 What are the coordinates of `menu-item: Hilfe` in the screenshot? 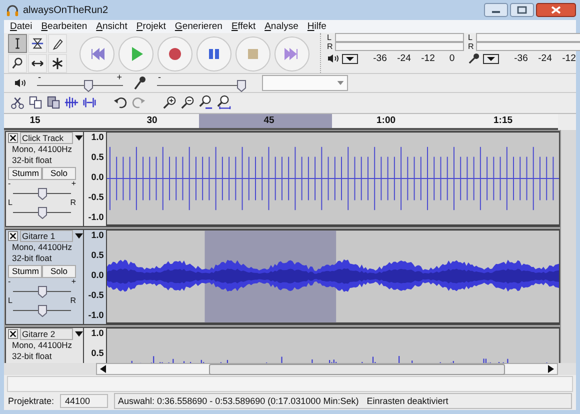 It's located at (316, 26).